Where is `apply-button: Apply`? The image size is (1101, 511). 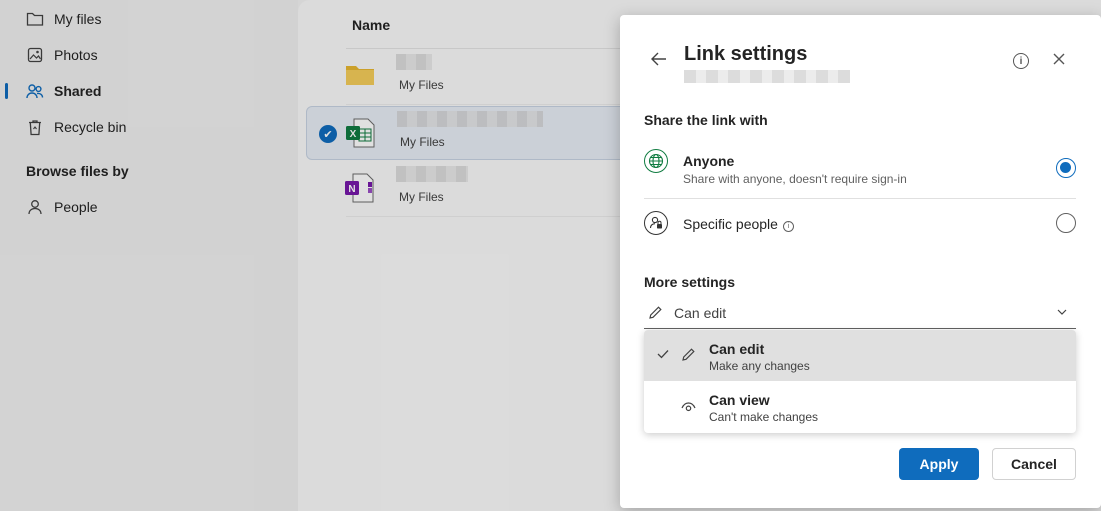
apply-button: Apply is located at coordinates (939, 464).